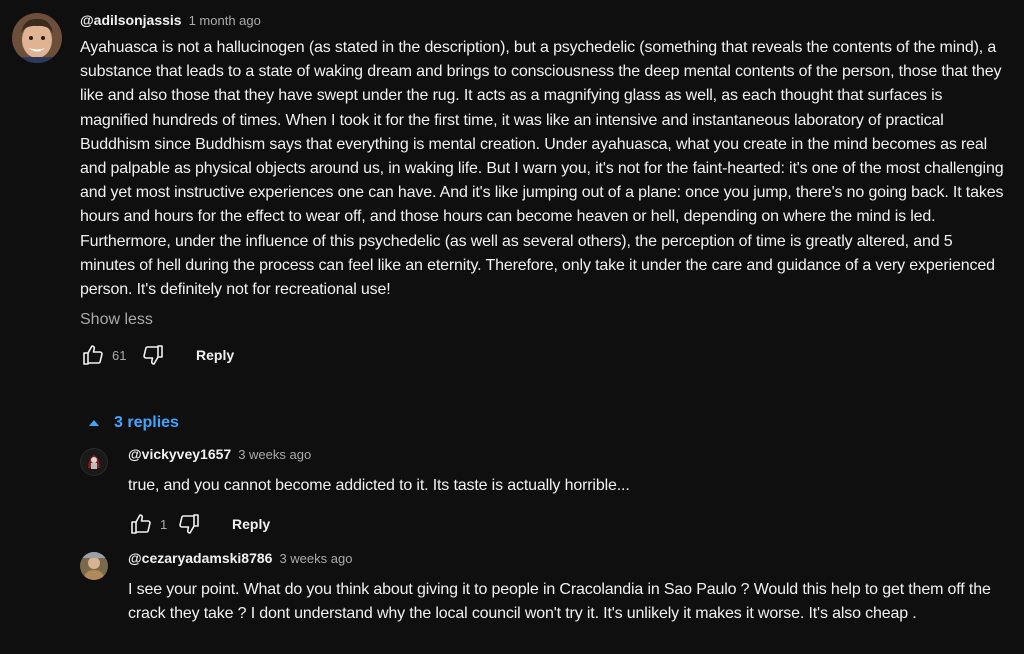  I want to click on comment-actions: 61 Reply, so click(545, 355).